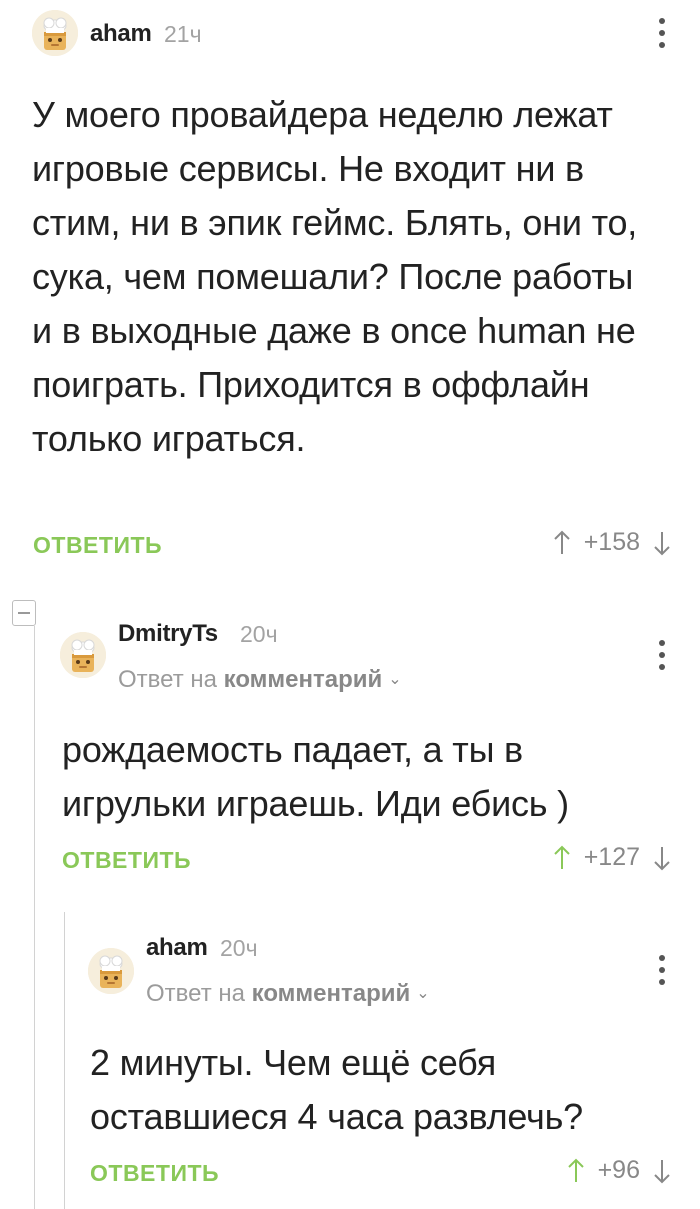 The width and height of the screenshot is (700, 1209). What do you see at coordinates (64, 1060) in the screenshot?
I see `thread-line-nested` at bounding box center [64, 1060].